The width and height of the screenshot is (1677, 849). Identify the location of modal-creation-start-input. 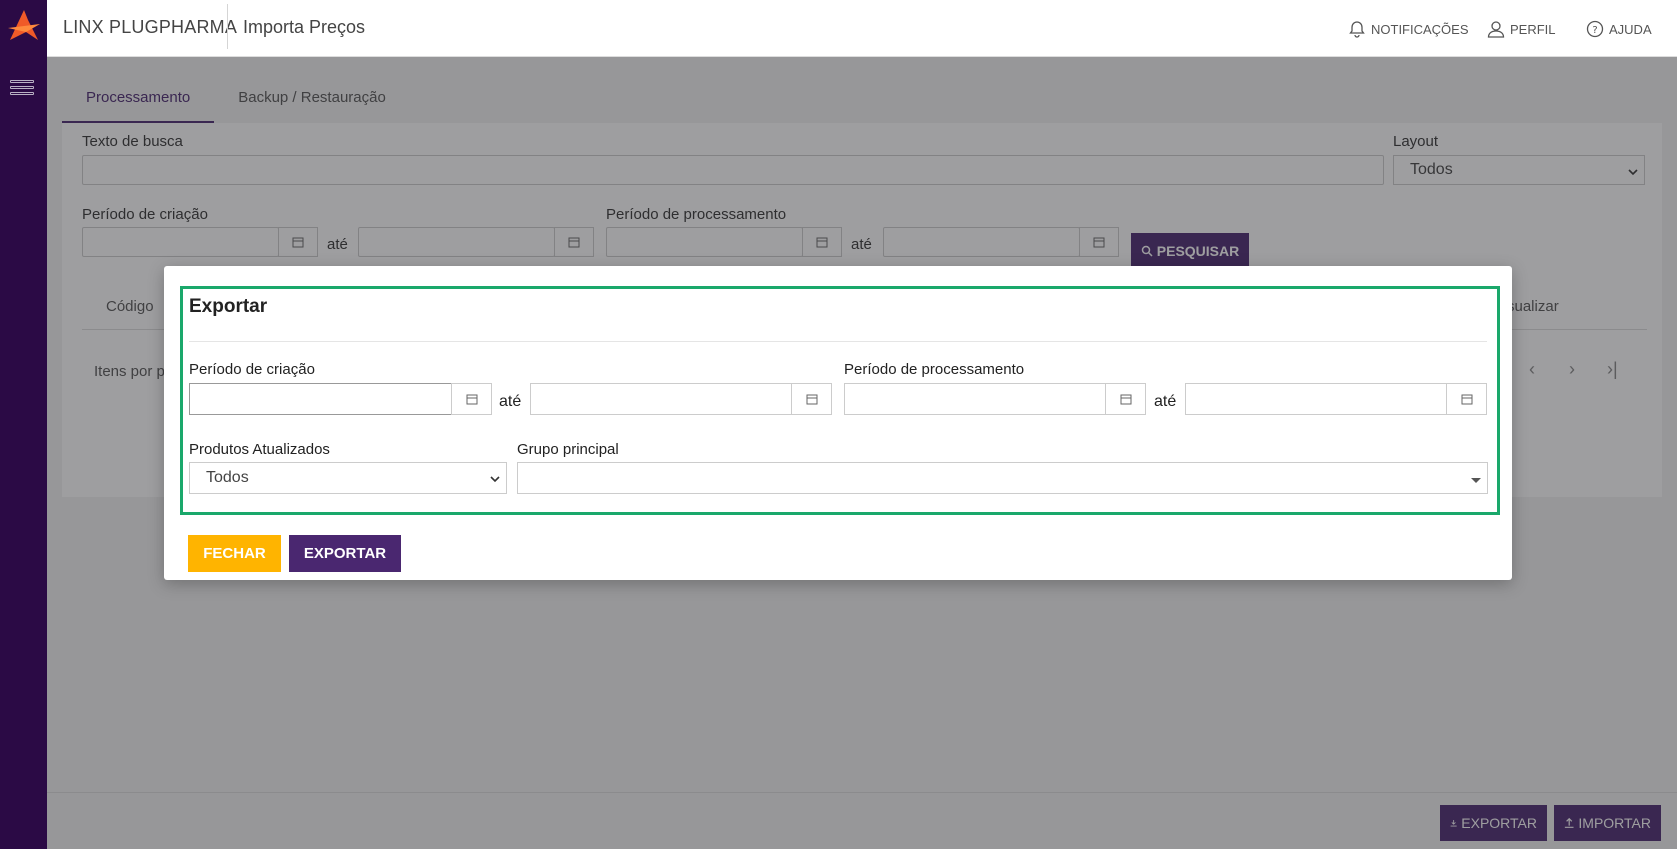
(320, 399).